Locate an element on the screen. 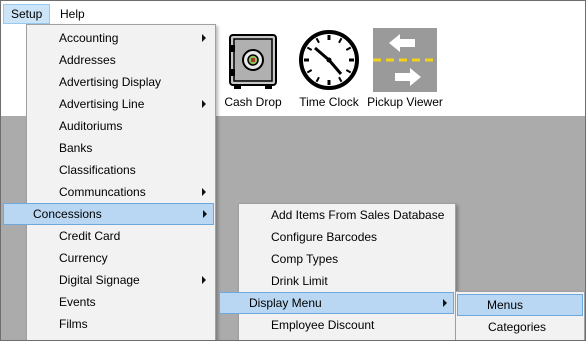 This screenshot has height=341, width=586. setup-menu-item-addresses: Addresses is located at coordinates (121, 60).